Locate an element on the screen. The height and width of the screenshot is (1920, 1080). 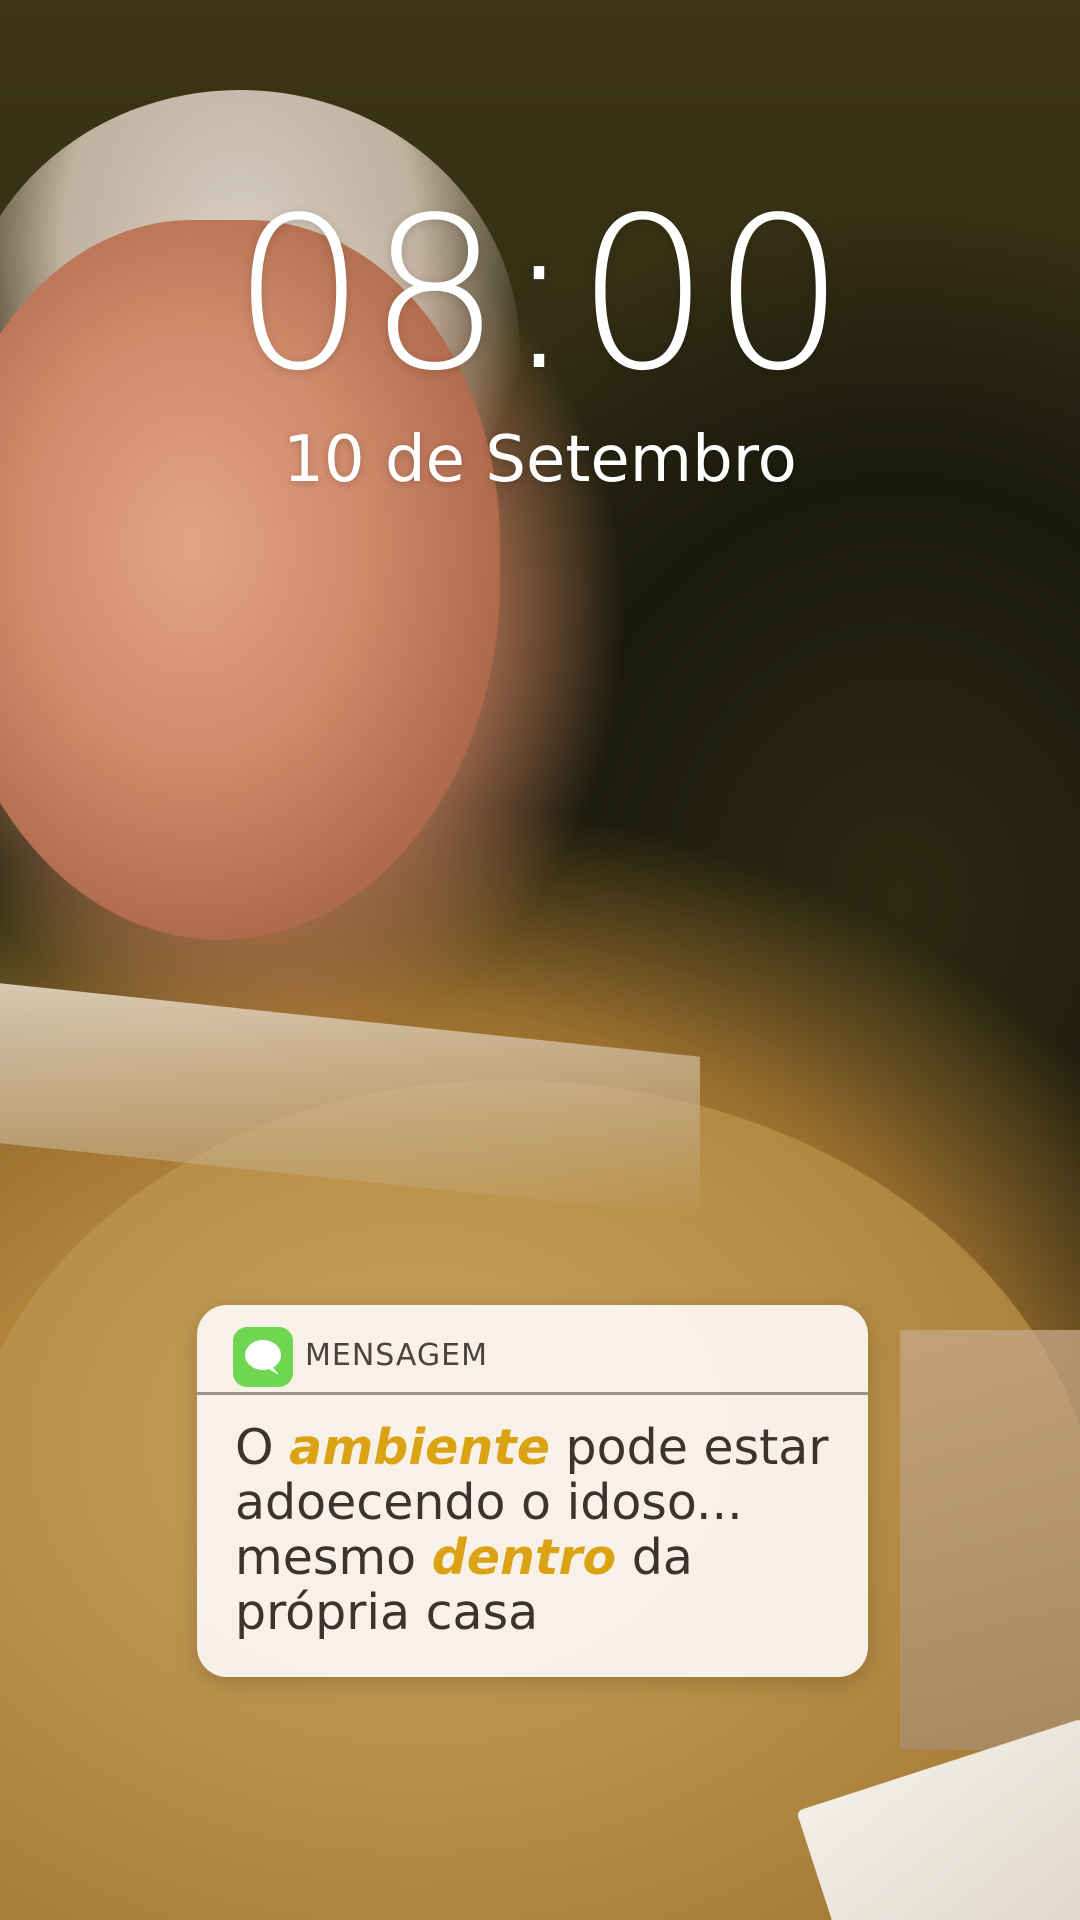
message-bubble-icon is located at coordinates (263, 1357).